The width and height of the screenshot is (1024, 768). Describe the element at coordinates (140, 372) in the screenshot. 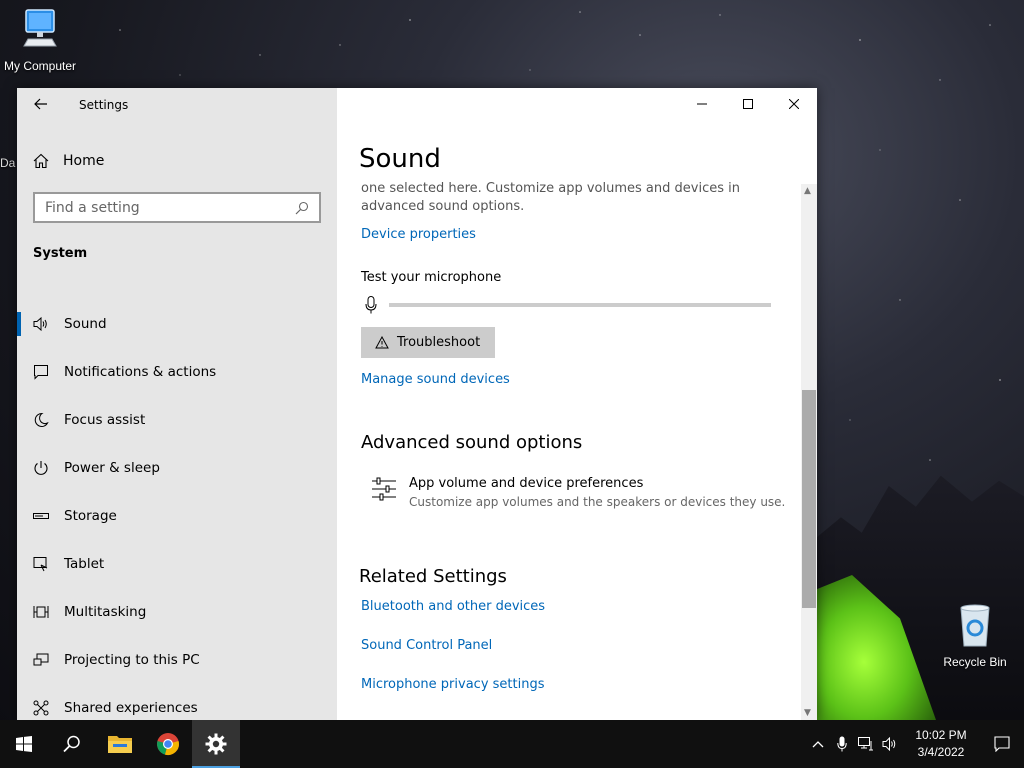

I see `sidebar-item-label: Notifications & actions` at that location.